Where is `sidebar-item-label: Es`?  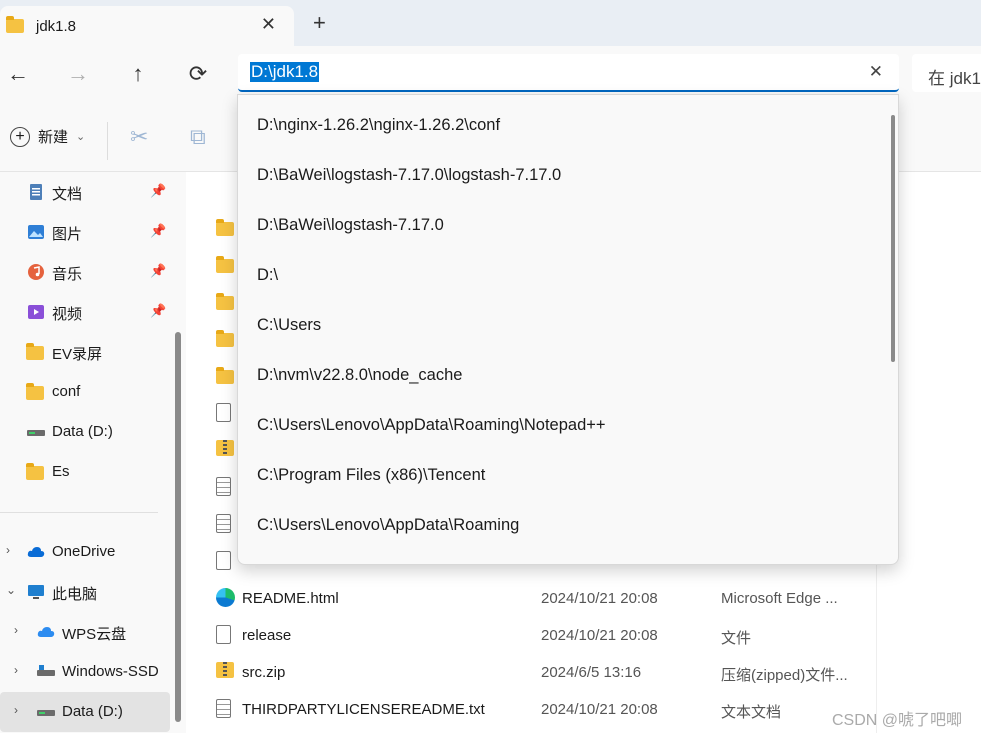
sidebar-item-label: Es is located at coordinates (61, 471).